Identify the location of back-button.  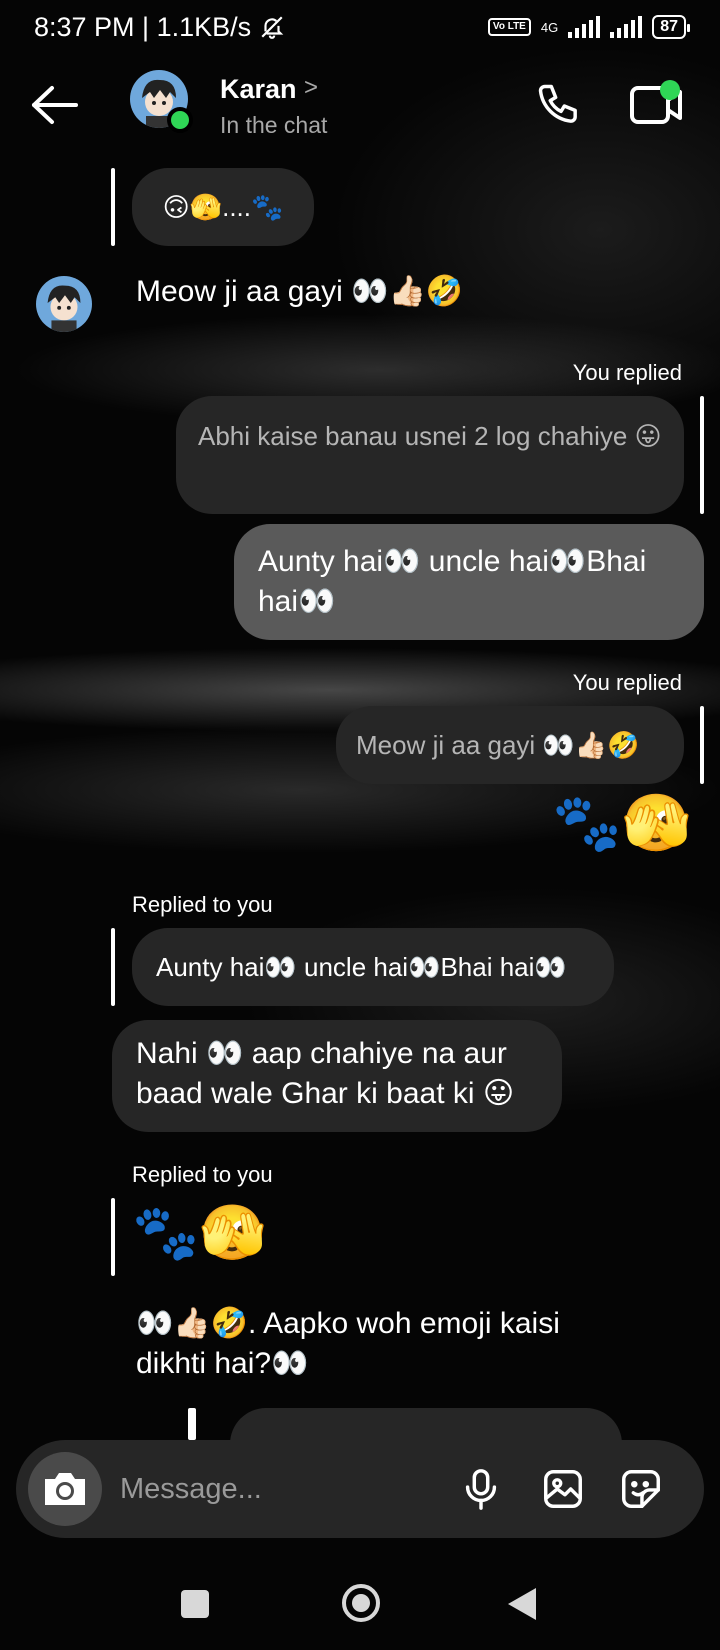
(522, 1604).